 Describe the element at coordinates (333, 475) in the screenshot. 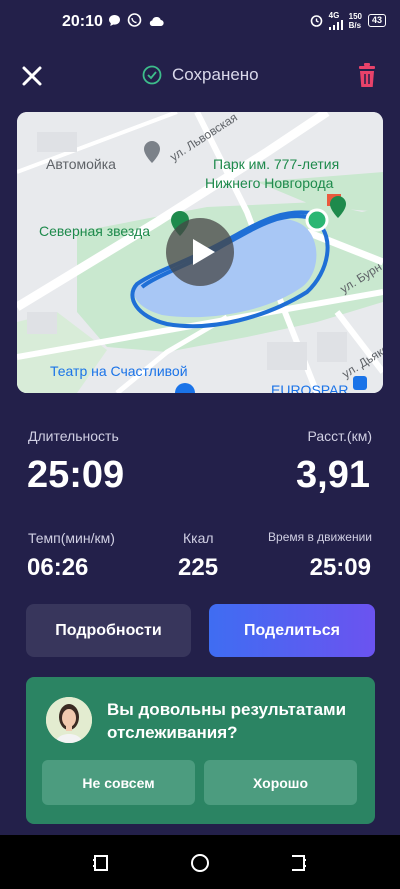

I see `distance-value: 3,91` at that location.